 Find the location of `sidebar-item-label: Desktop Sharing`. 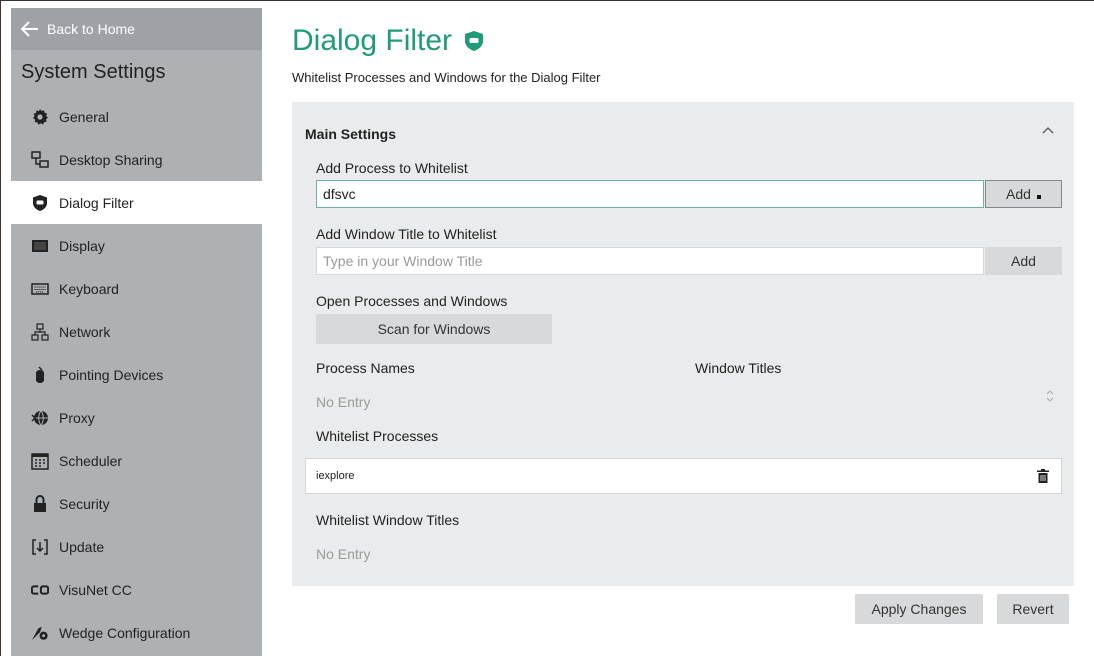

sidebar-item-label: Desktop Sharing is located at coordinates (111, 159).